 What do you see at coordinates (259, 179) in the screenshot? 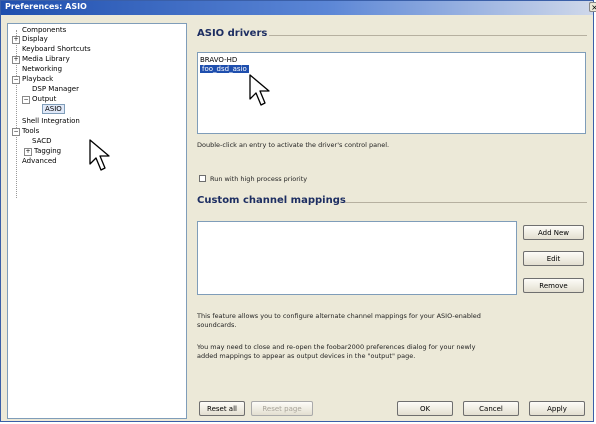
I see `high-priority-label: Run with high process priority` at bounding box center [259, 179].